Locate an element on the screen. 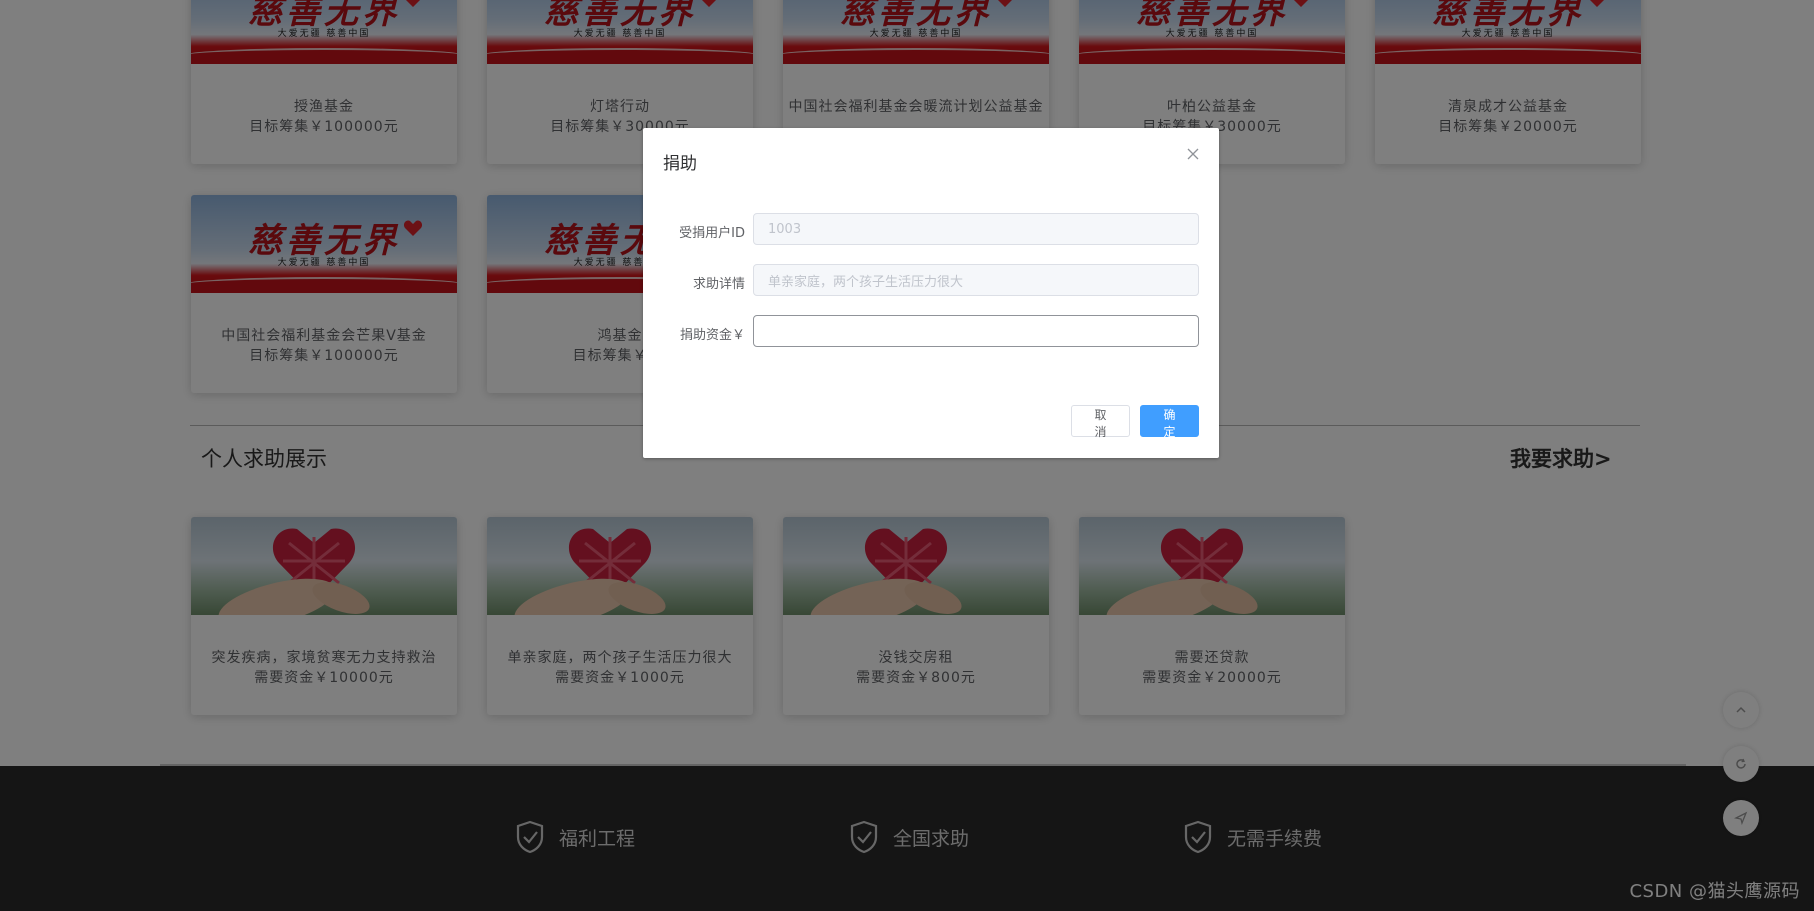  form-row-user-id: 受捐用户ID is located at coordinates (931, 230).